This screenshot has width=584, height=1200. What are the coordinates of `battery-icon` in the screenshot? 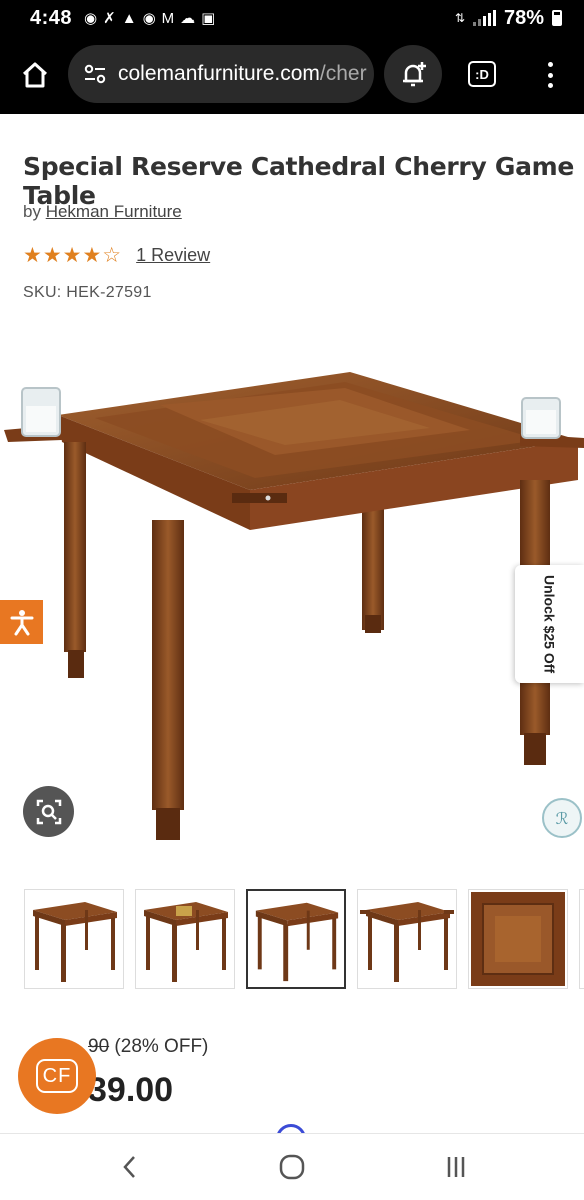 It's located at (557, 18).